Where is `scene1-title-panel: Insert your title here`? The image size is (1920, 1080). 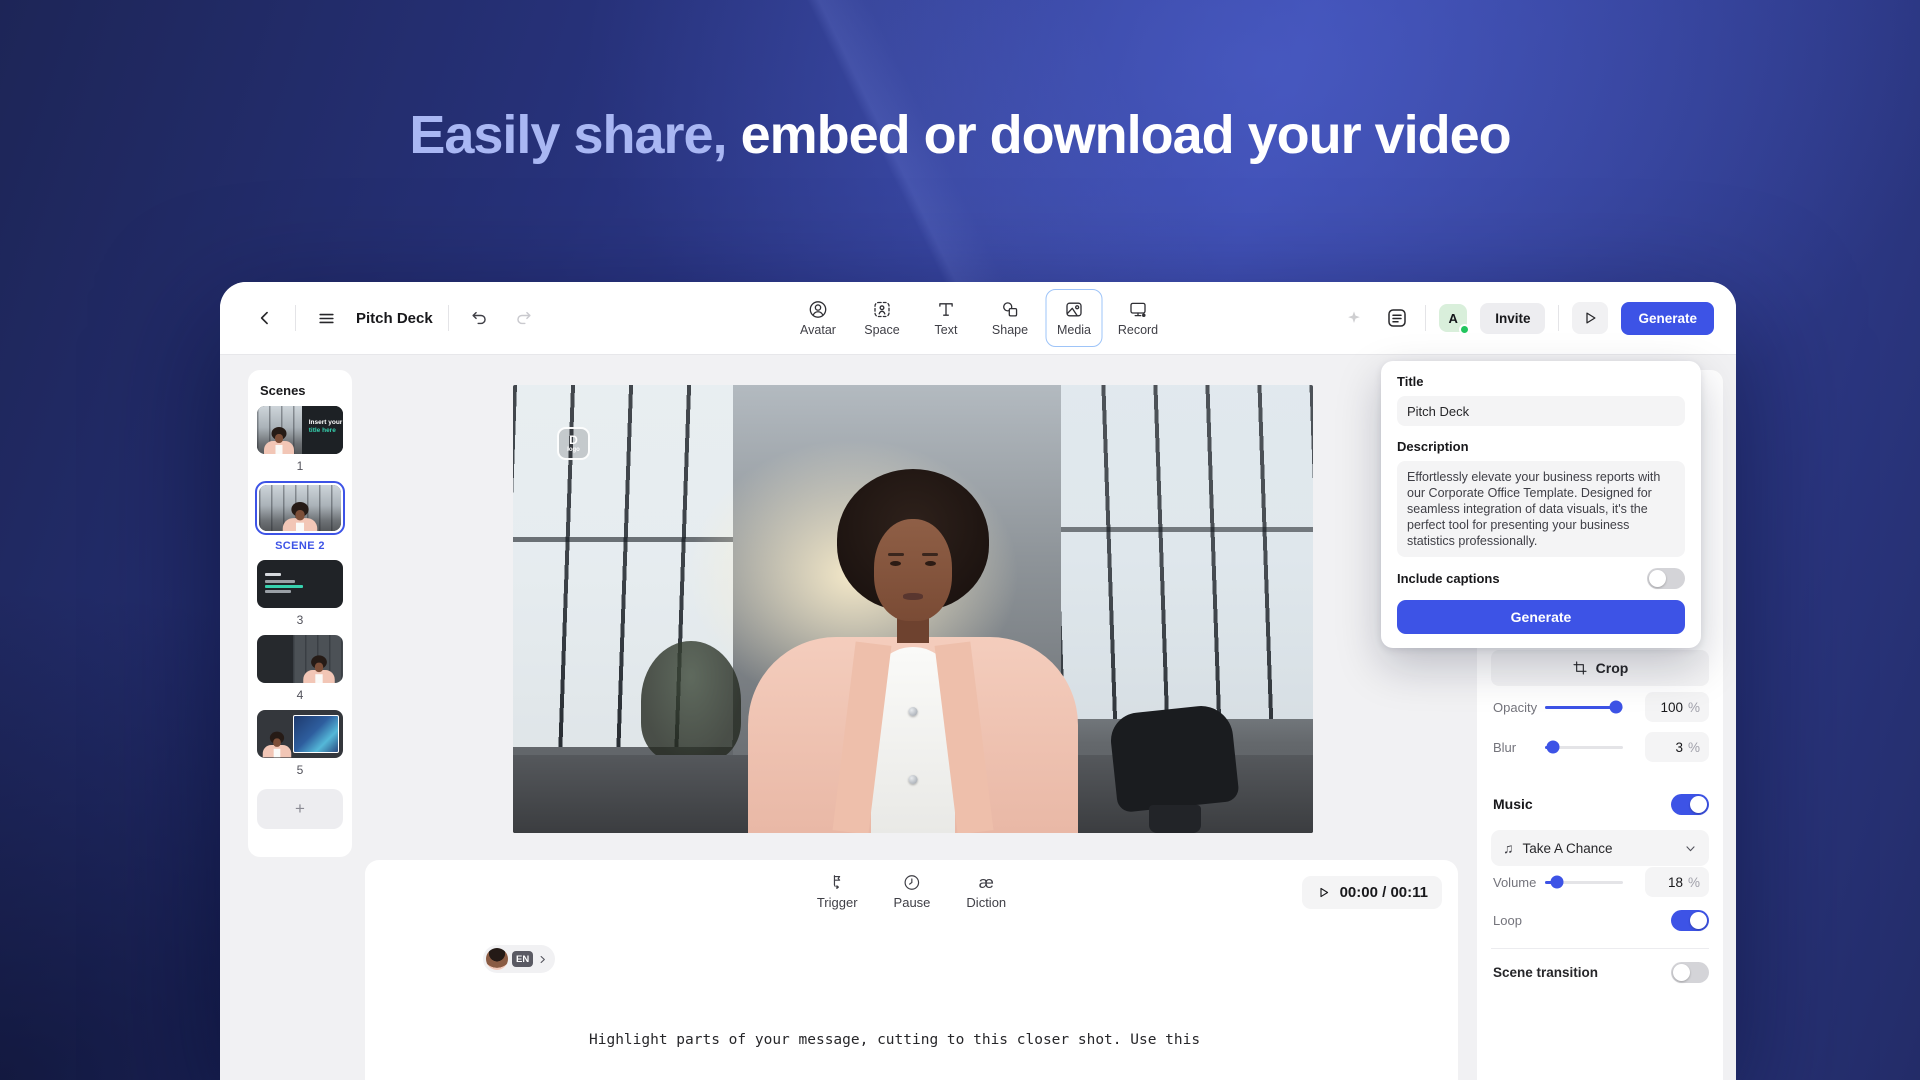
scene1-title-panel: Insert your title here is located at coordinates (322, 430).